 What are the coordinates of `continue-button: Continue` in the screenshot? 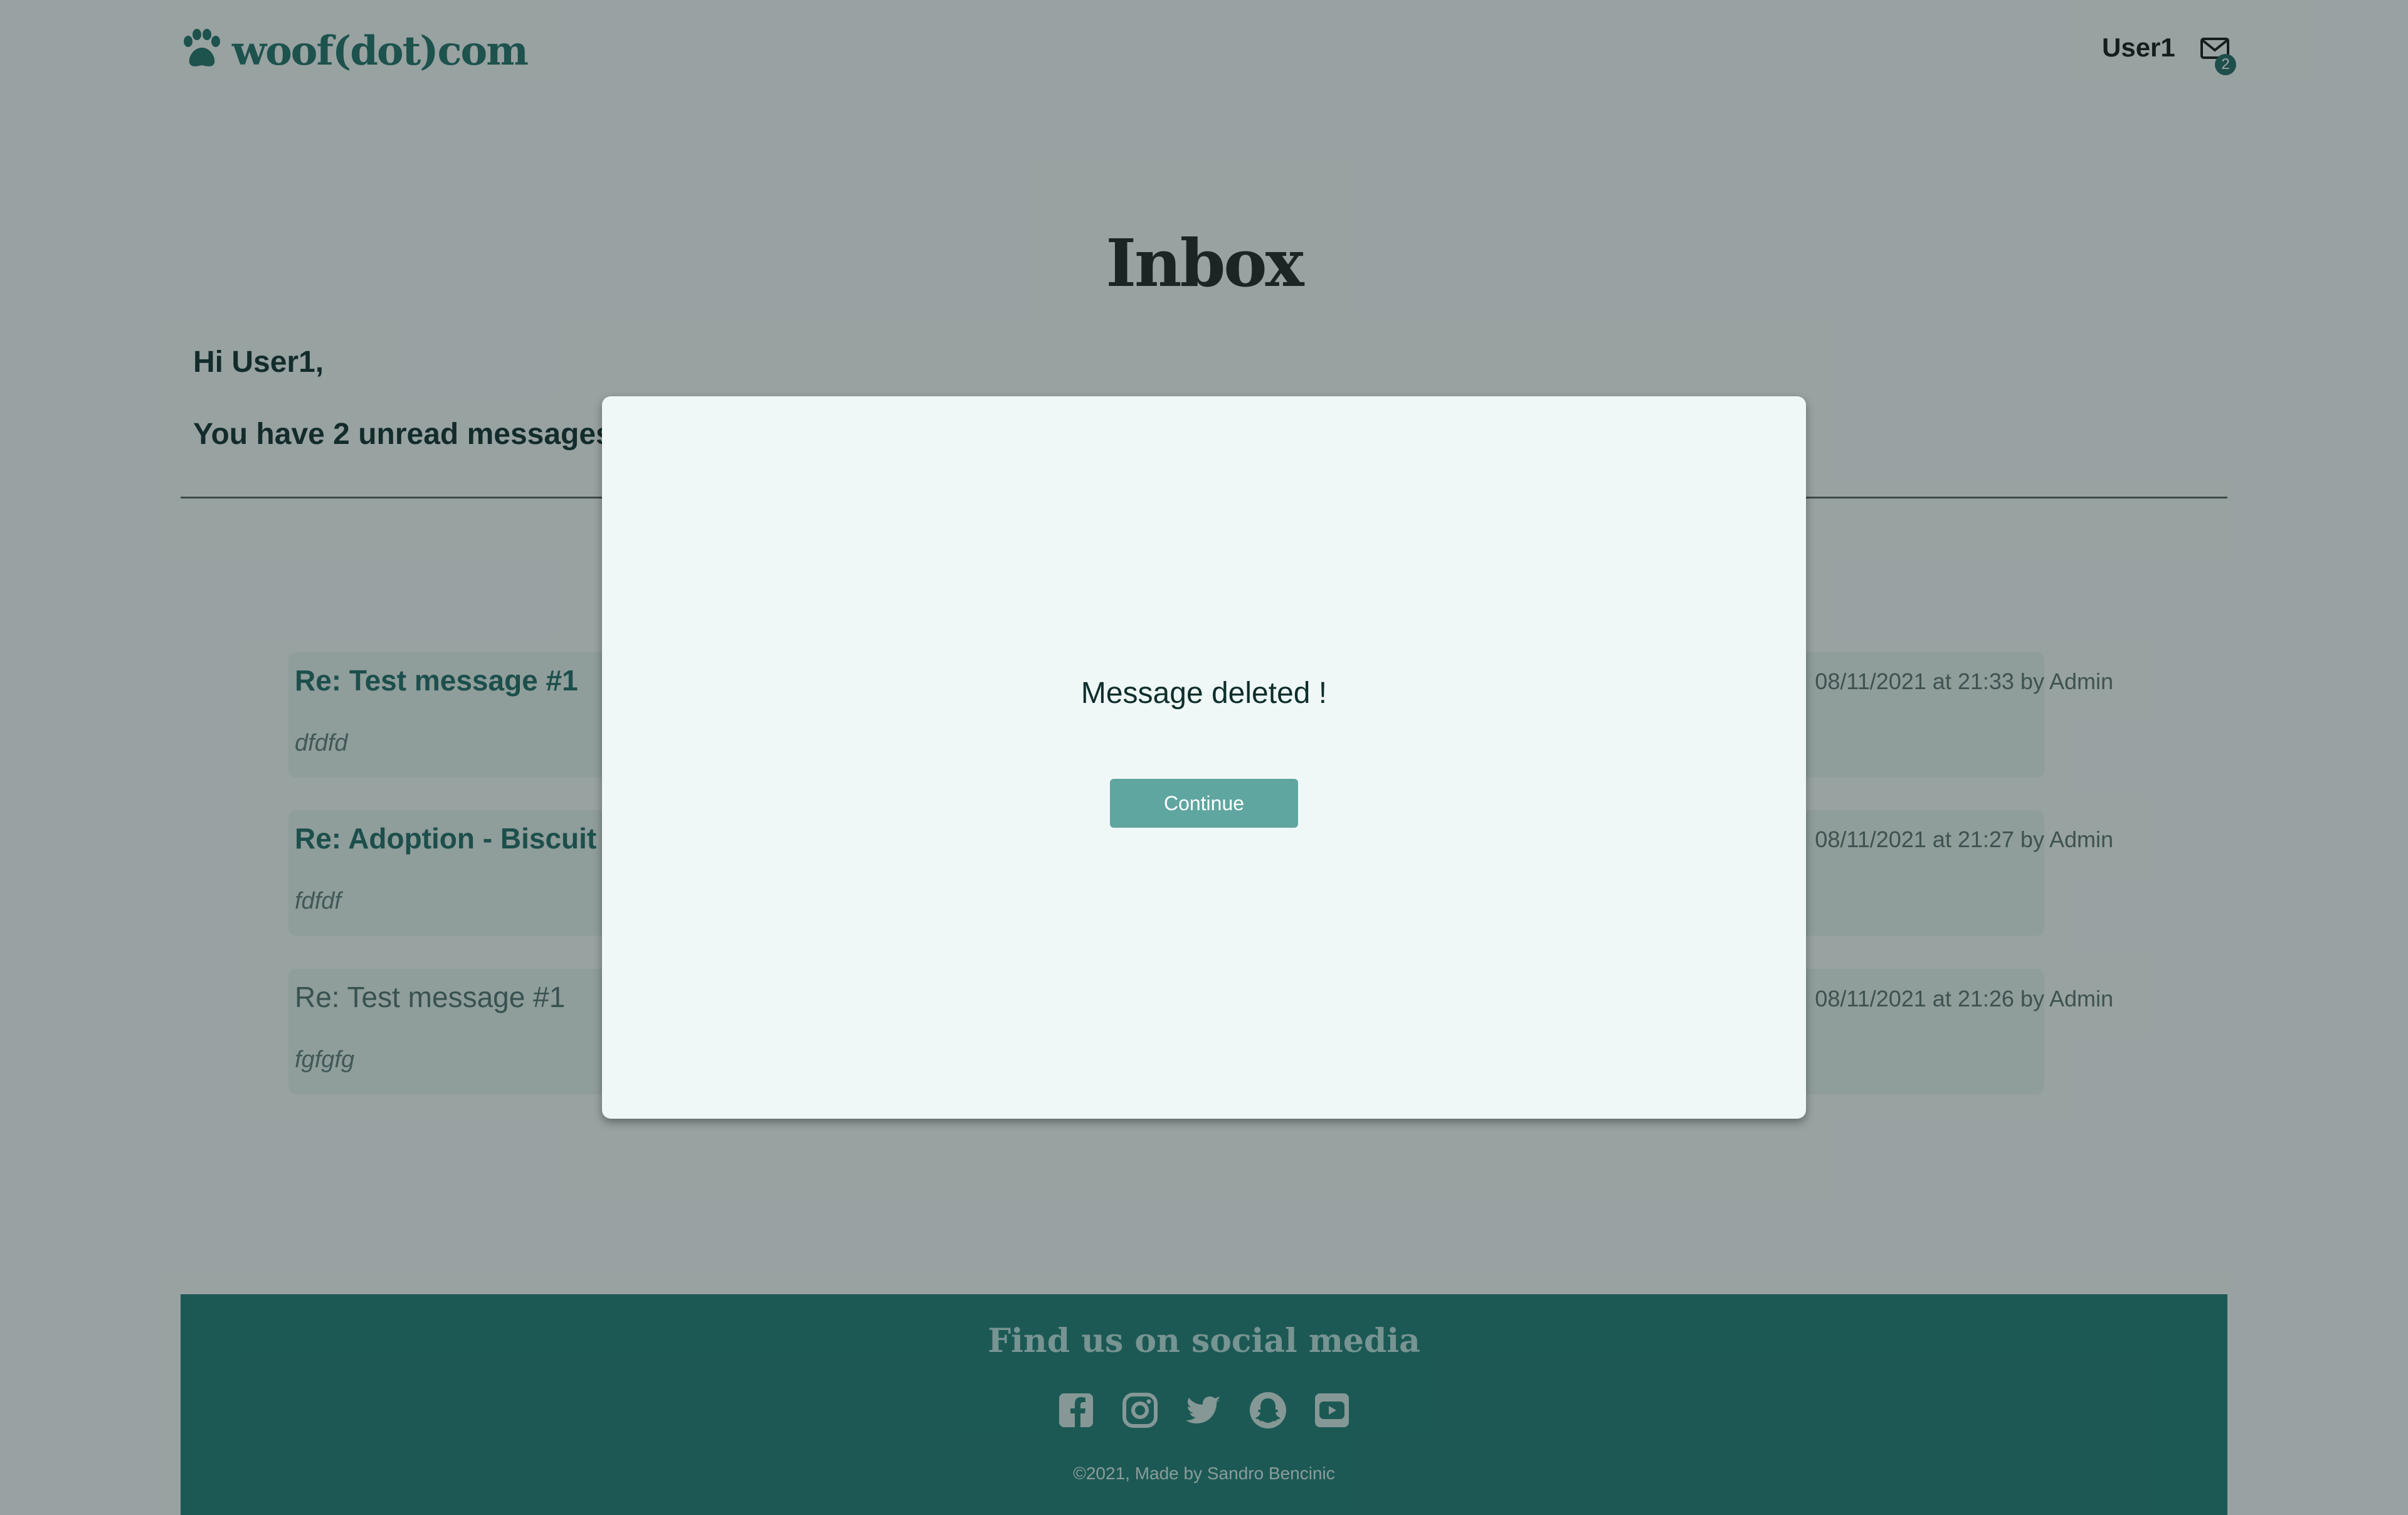 It's located at (1204, 804).